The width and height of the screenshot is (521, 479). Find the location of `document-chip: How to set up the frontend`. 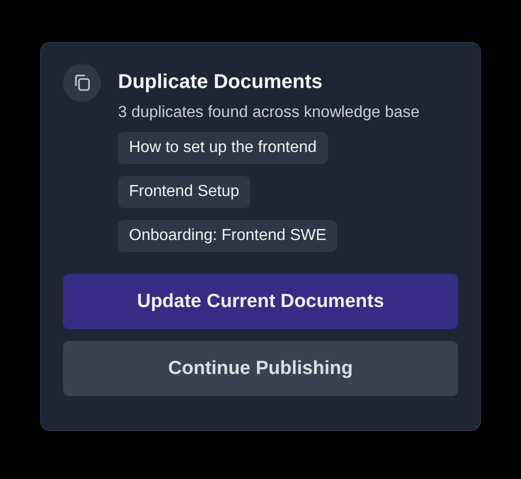

document-chip: How to set up the frontend is located at coordinates (223, 148).